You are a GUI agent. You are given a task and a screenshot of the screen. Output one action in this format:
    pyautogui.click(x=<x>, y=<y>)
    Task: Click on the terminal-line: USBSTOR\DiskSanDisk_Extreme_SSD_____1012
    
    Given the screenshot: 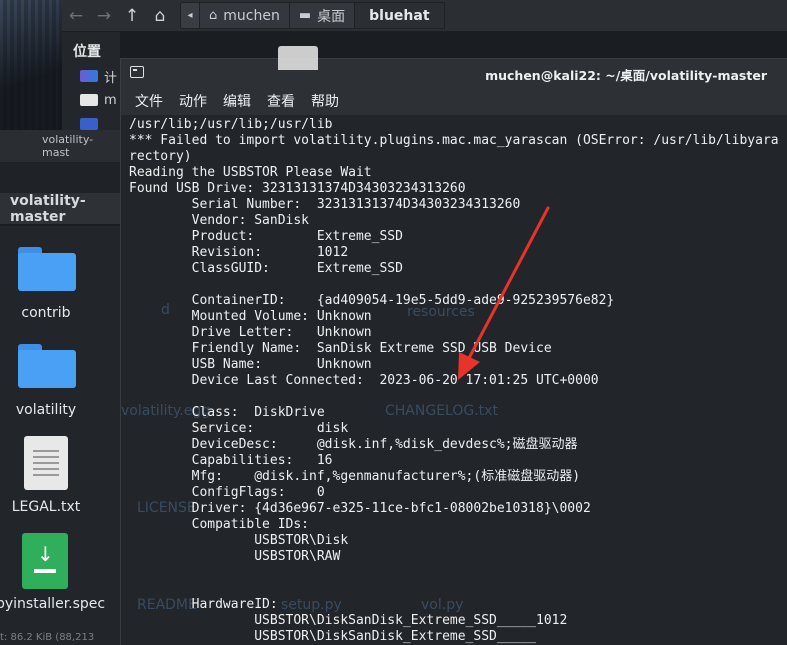 What is the action you would take?
    pyautogui.click(x=348, y=620)
    